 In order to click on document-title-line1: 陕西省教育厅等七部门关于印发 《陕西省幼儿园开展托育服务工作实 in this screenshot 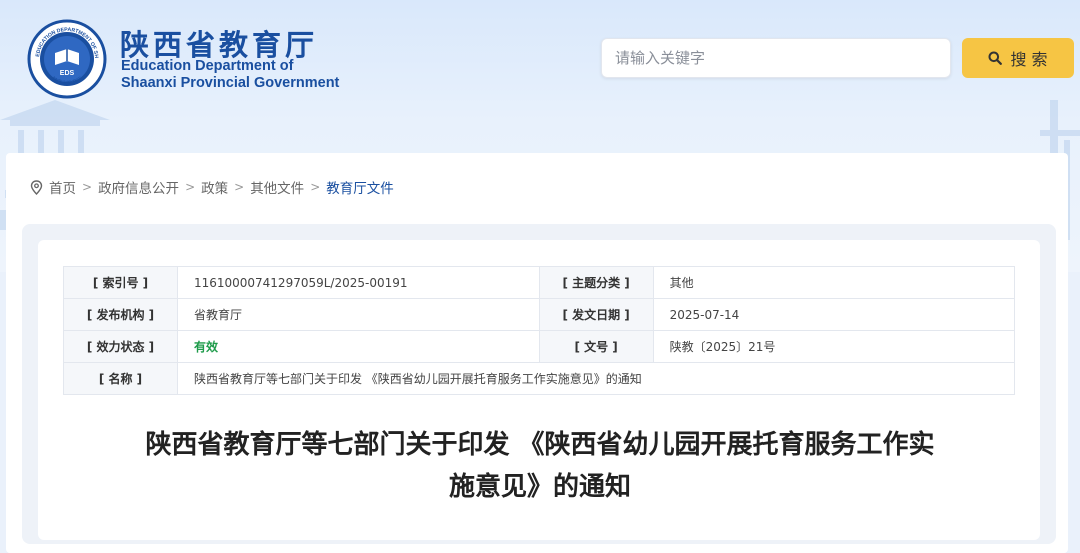, I will do `click(540, 445)`.